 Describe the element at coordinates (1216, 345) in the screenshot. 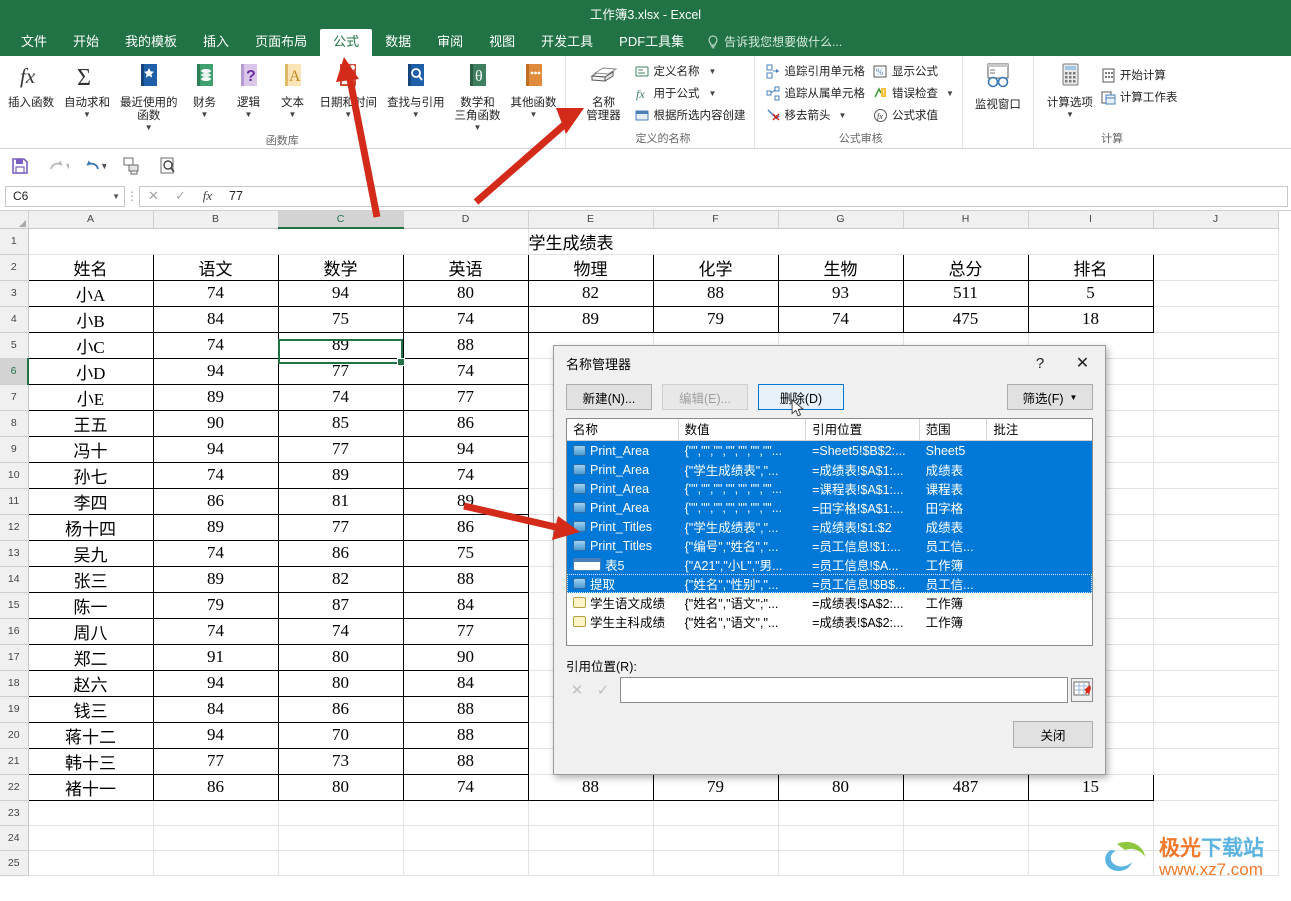

I see `cell-J5` at that location.